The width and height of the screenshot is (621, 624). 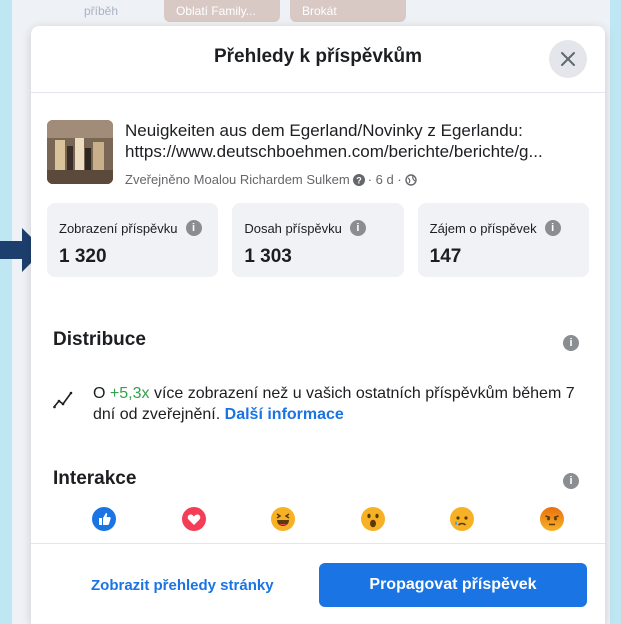 What do you see at coordinates (193, 519) in the screenshot?
I see `love-icon` at bounding box center [193, 519].